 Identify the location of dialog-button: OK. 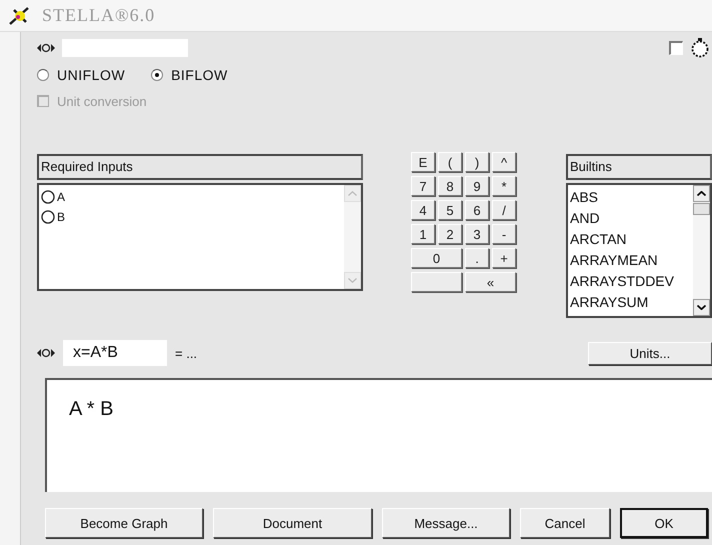
(664, 523).